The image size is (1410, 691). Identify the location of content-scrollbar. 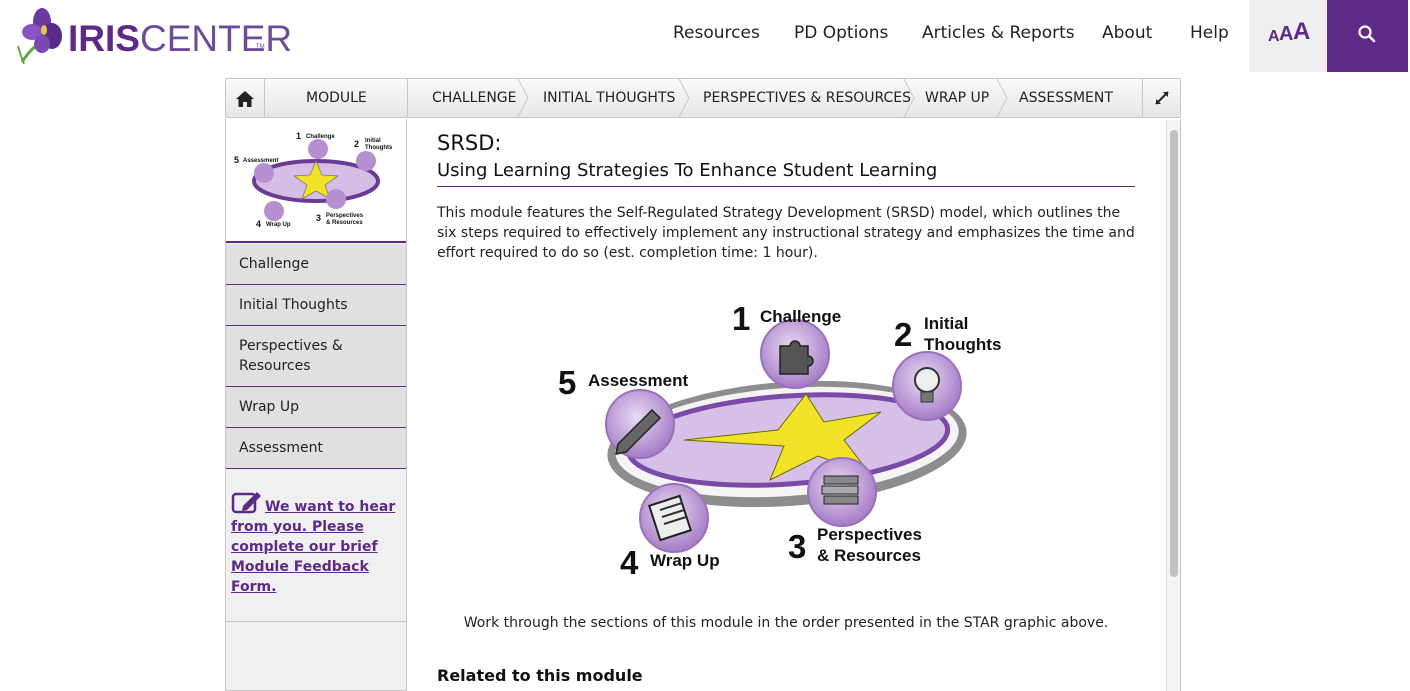
(1173, 405).